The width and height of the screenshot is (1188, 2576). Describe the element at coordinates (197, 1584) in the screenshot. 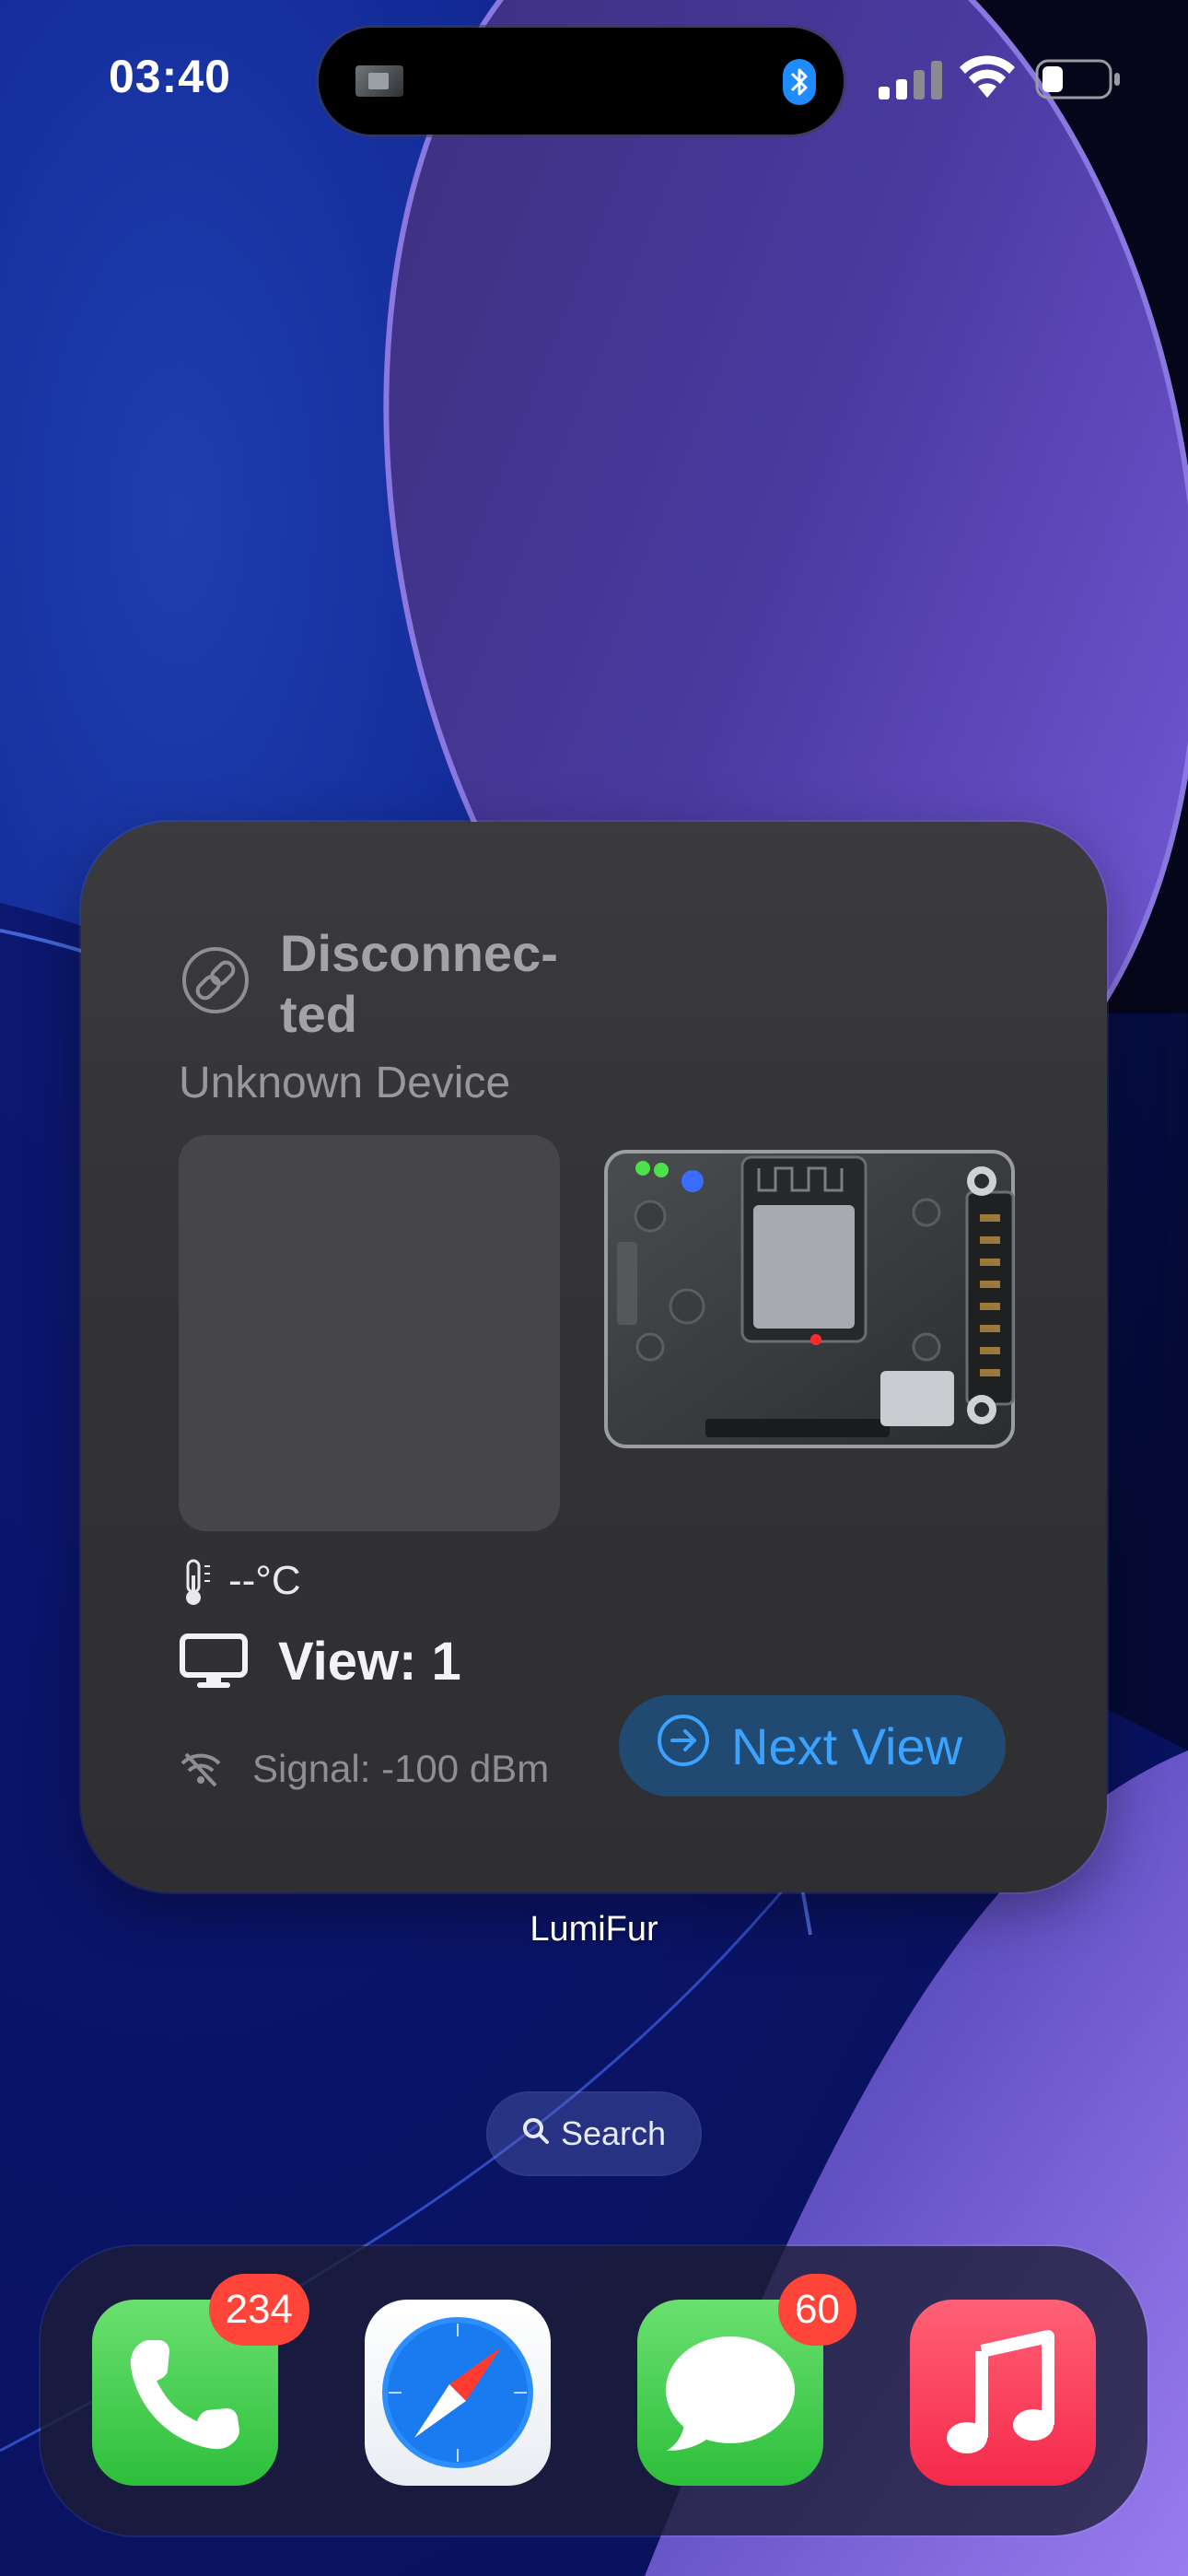

I see `thermometer-icon` at that location.